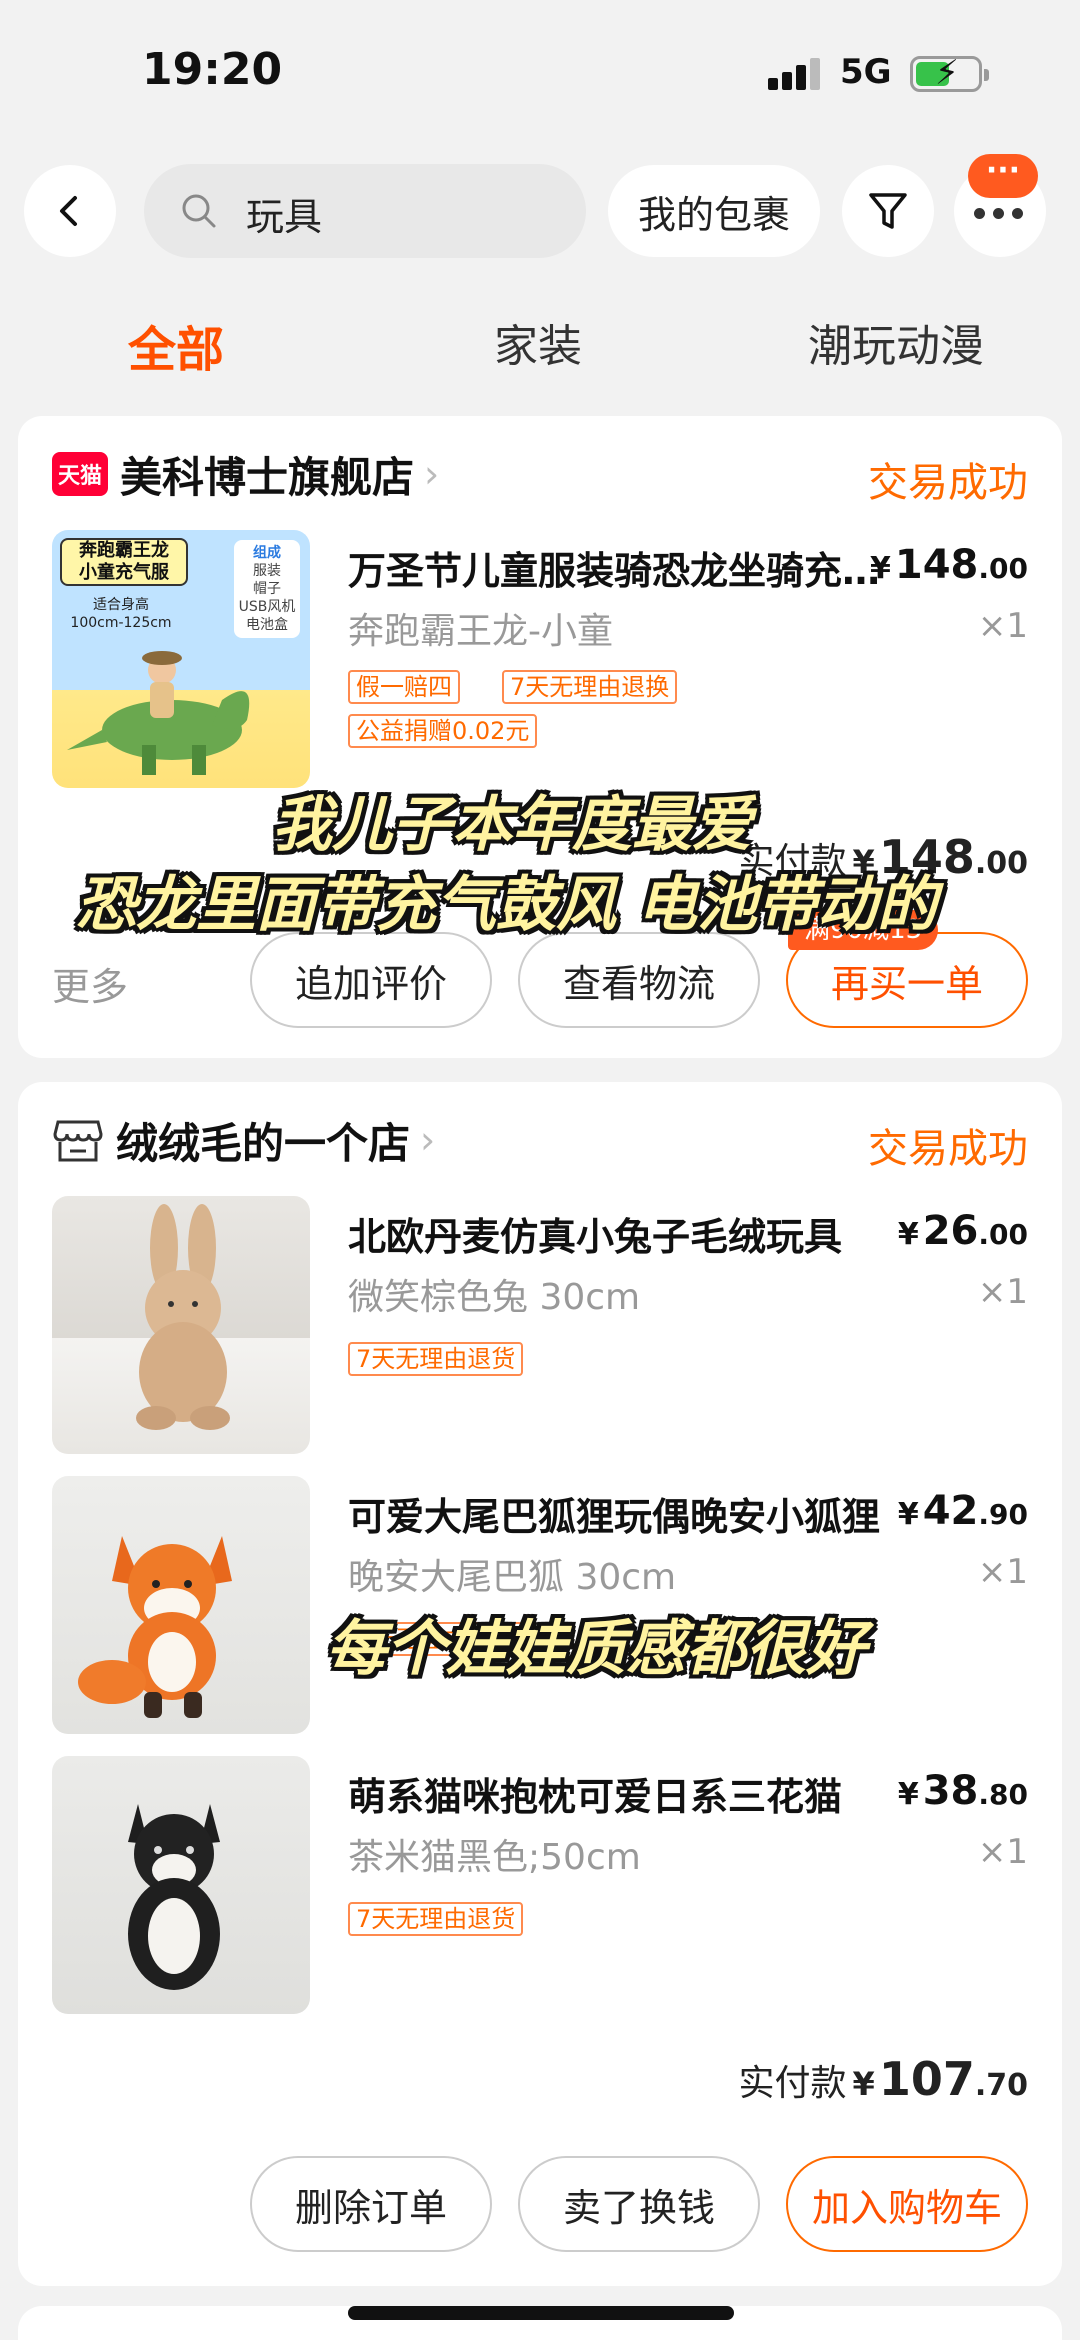 This screenshot has height=2340, width=1080. What do you see at coordinates (907, 2204) in the screenshot?
I see `add-to-cart-button: 加入购物车` at bounding box center [907, 2204].